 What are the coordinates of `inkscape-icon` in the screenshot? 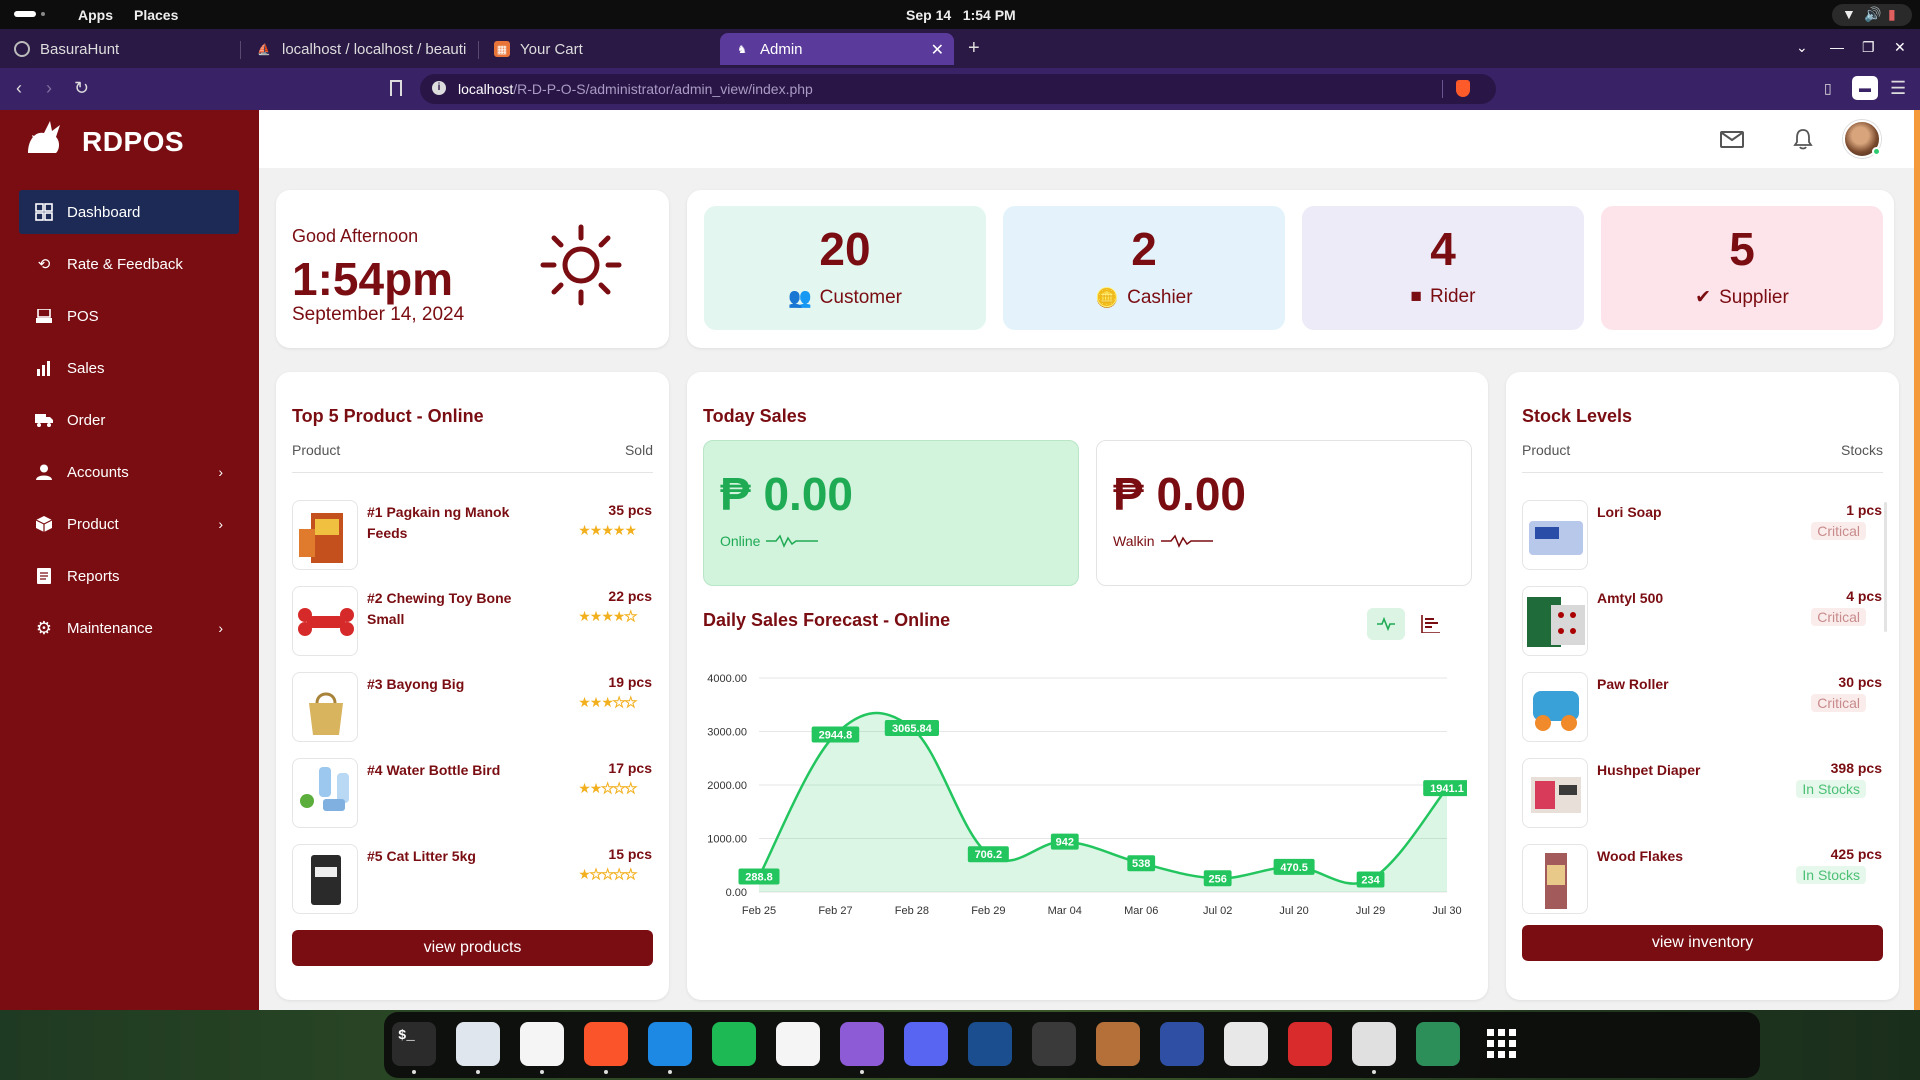 It's located at (1246, 1044).